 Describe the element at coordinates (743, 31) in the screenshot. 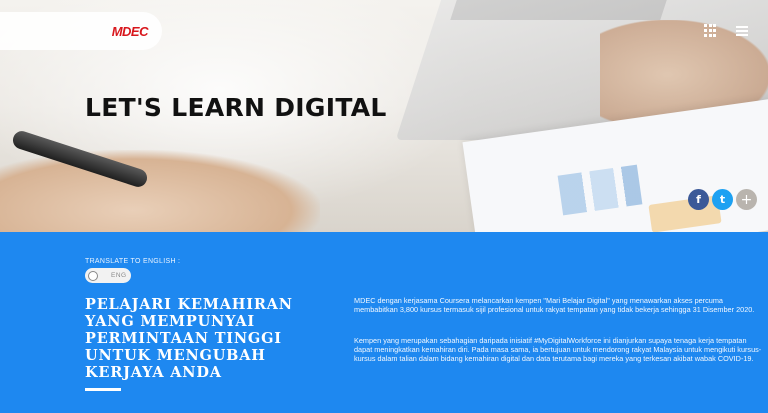

I see `menu-icon` at that location.